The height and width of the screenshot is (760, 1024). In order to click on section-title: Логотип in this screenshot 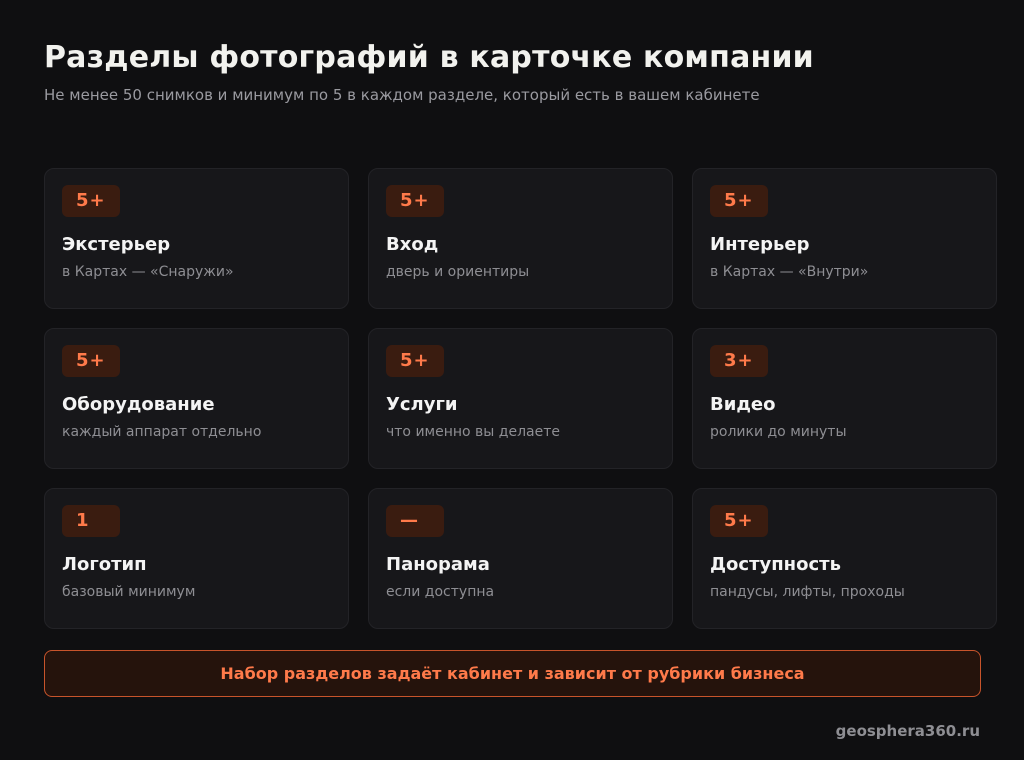, I will do `click(104, 564)`.